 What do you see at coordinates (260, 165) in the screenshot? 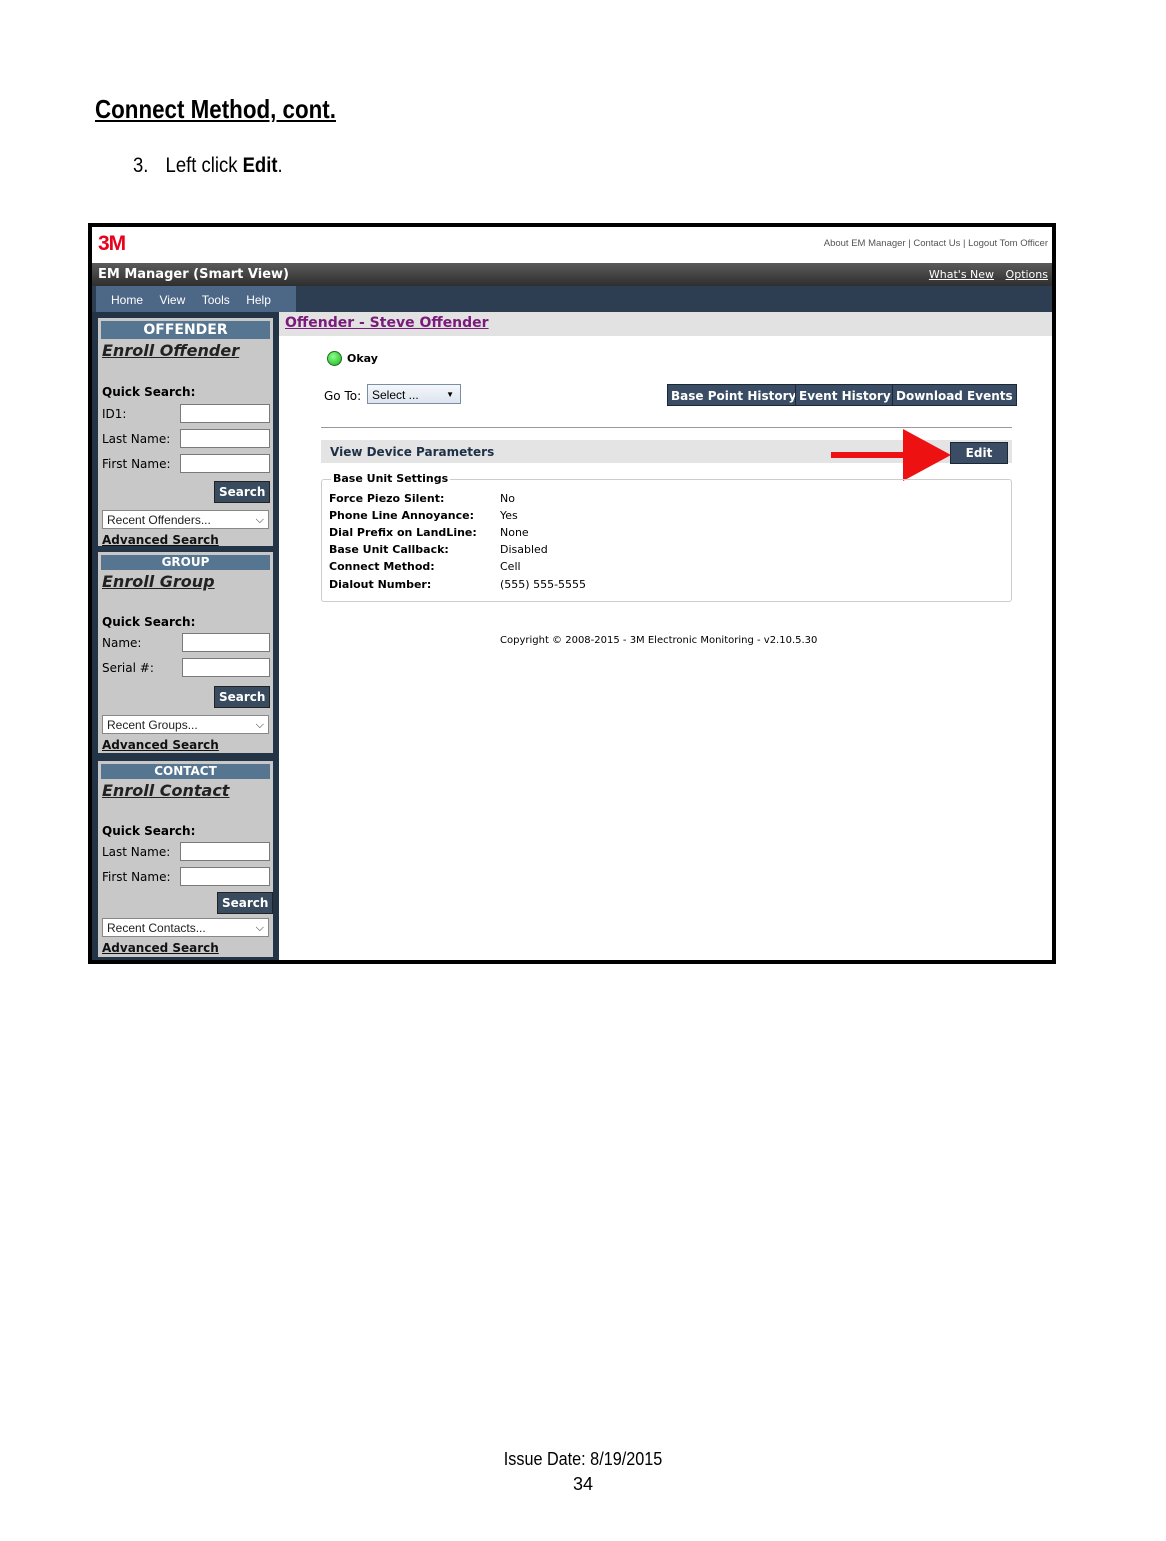
I see `step-bold: Edit` at bounding box center [260, 165].